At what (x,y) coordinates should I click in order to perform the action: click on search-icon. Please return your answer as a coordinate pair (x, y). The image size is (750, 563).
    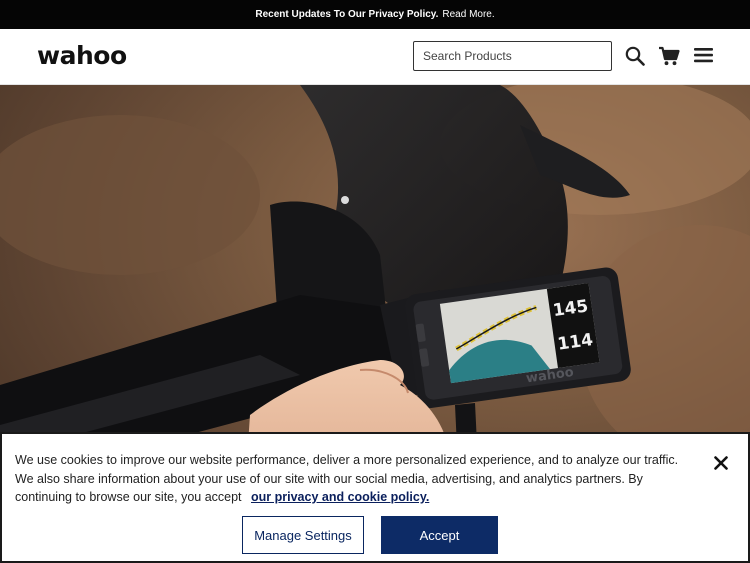
    Looking at the image, I should click on (635, 56).